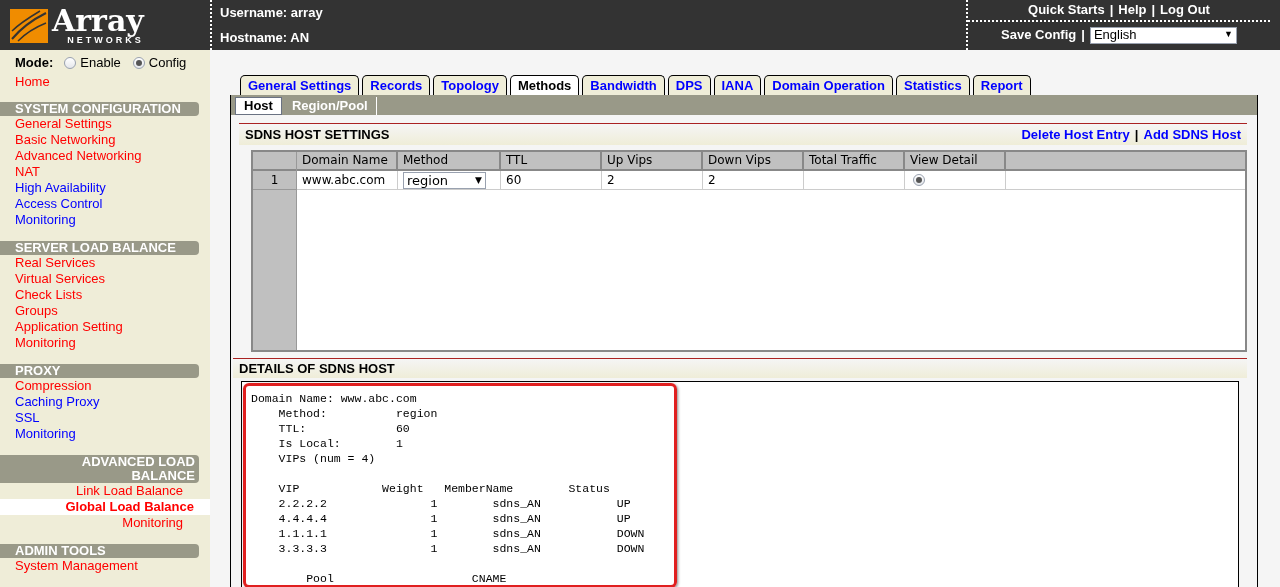 The height and width of the screenshot is (587, 1280). Describe the element at coordinates (1075, 134) in the screenshot. I see `action-link: Delete Host Entry` at that location.